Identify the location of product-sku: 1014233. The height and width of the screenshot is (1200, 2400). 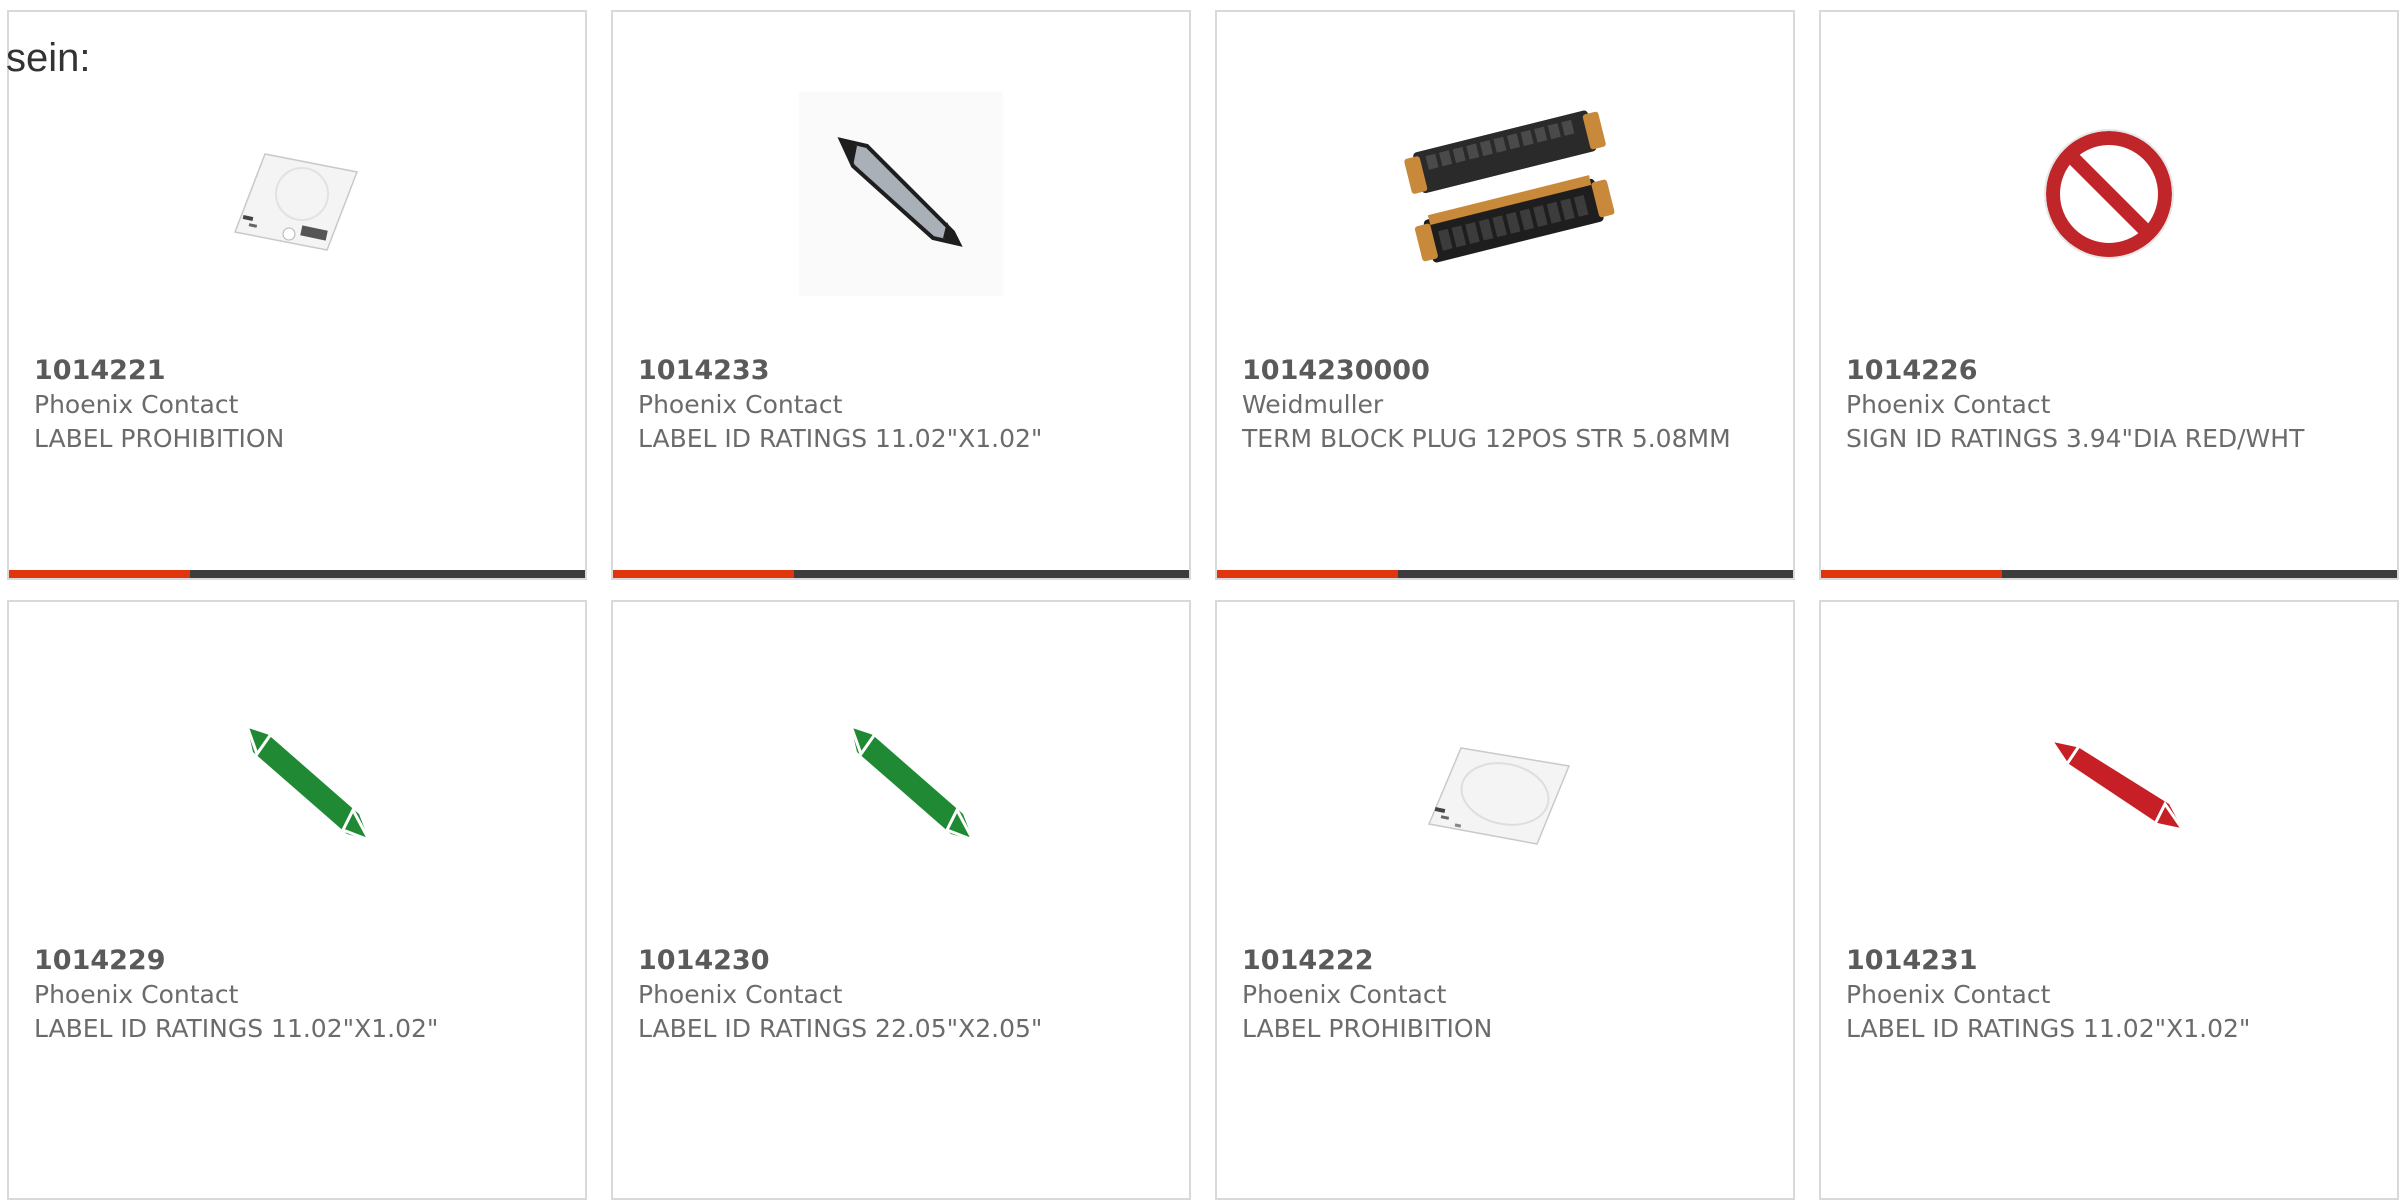
(903, 371).